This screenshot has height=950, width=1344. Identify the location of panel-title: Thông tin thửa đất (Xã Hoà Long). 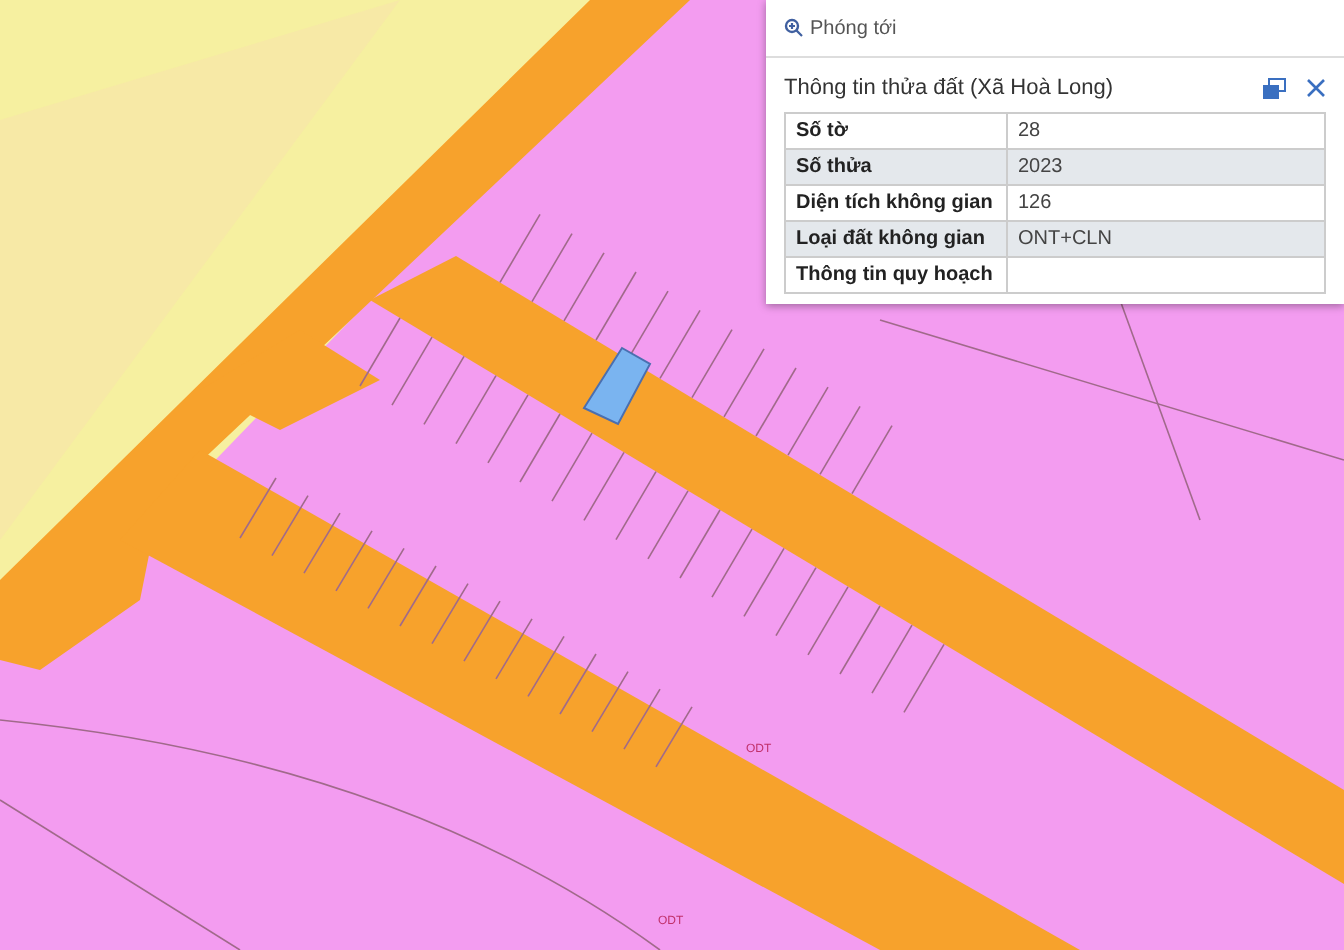
(950, 88).